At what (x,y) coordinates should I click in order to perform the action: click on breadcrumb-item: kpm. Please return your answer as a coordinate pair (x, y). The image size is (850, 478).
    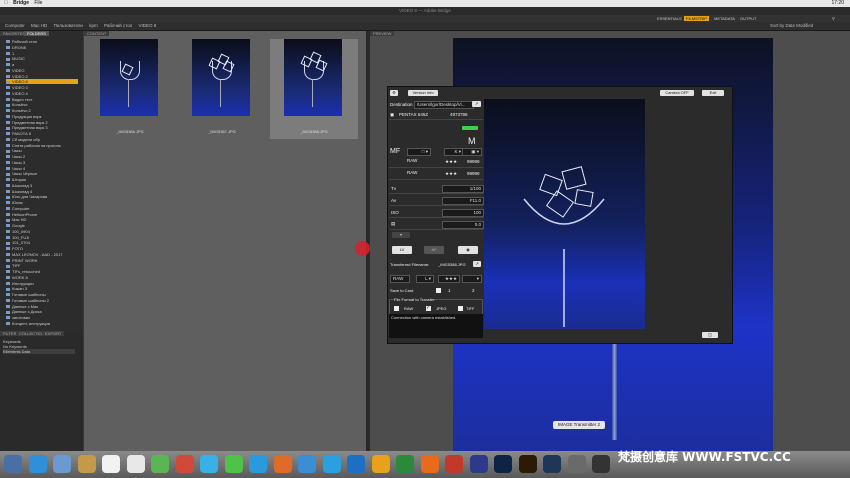
    Looking at the image, I should click on (93, 25).